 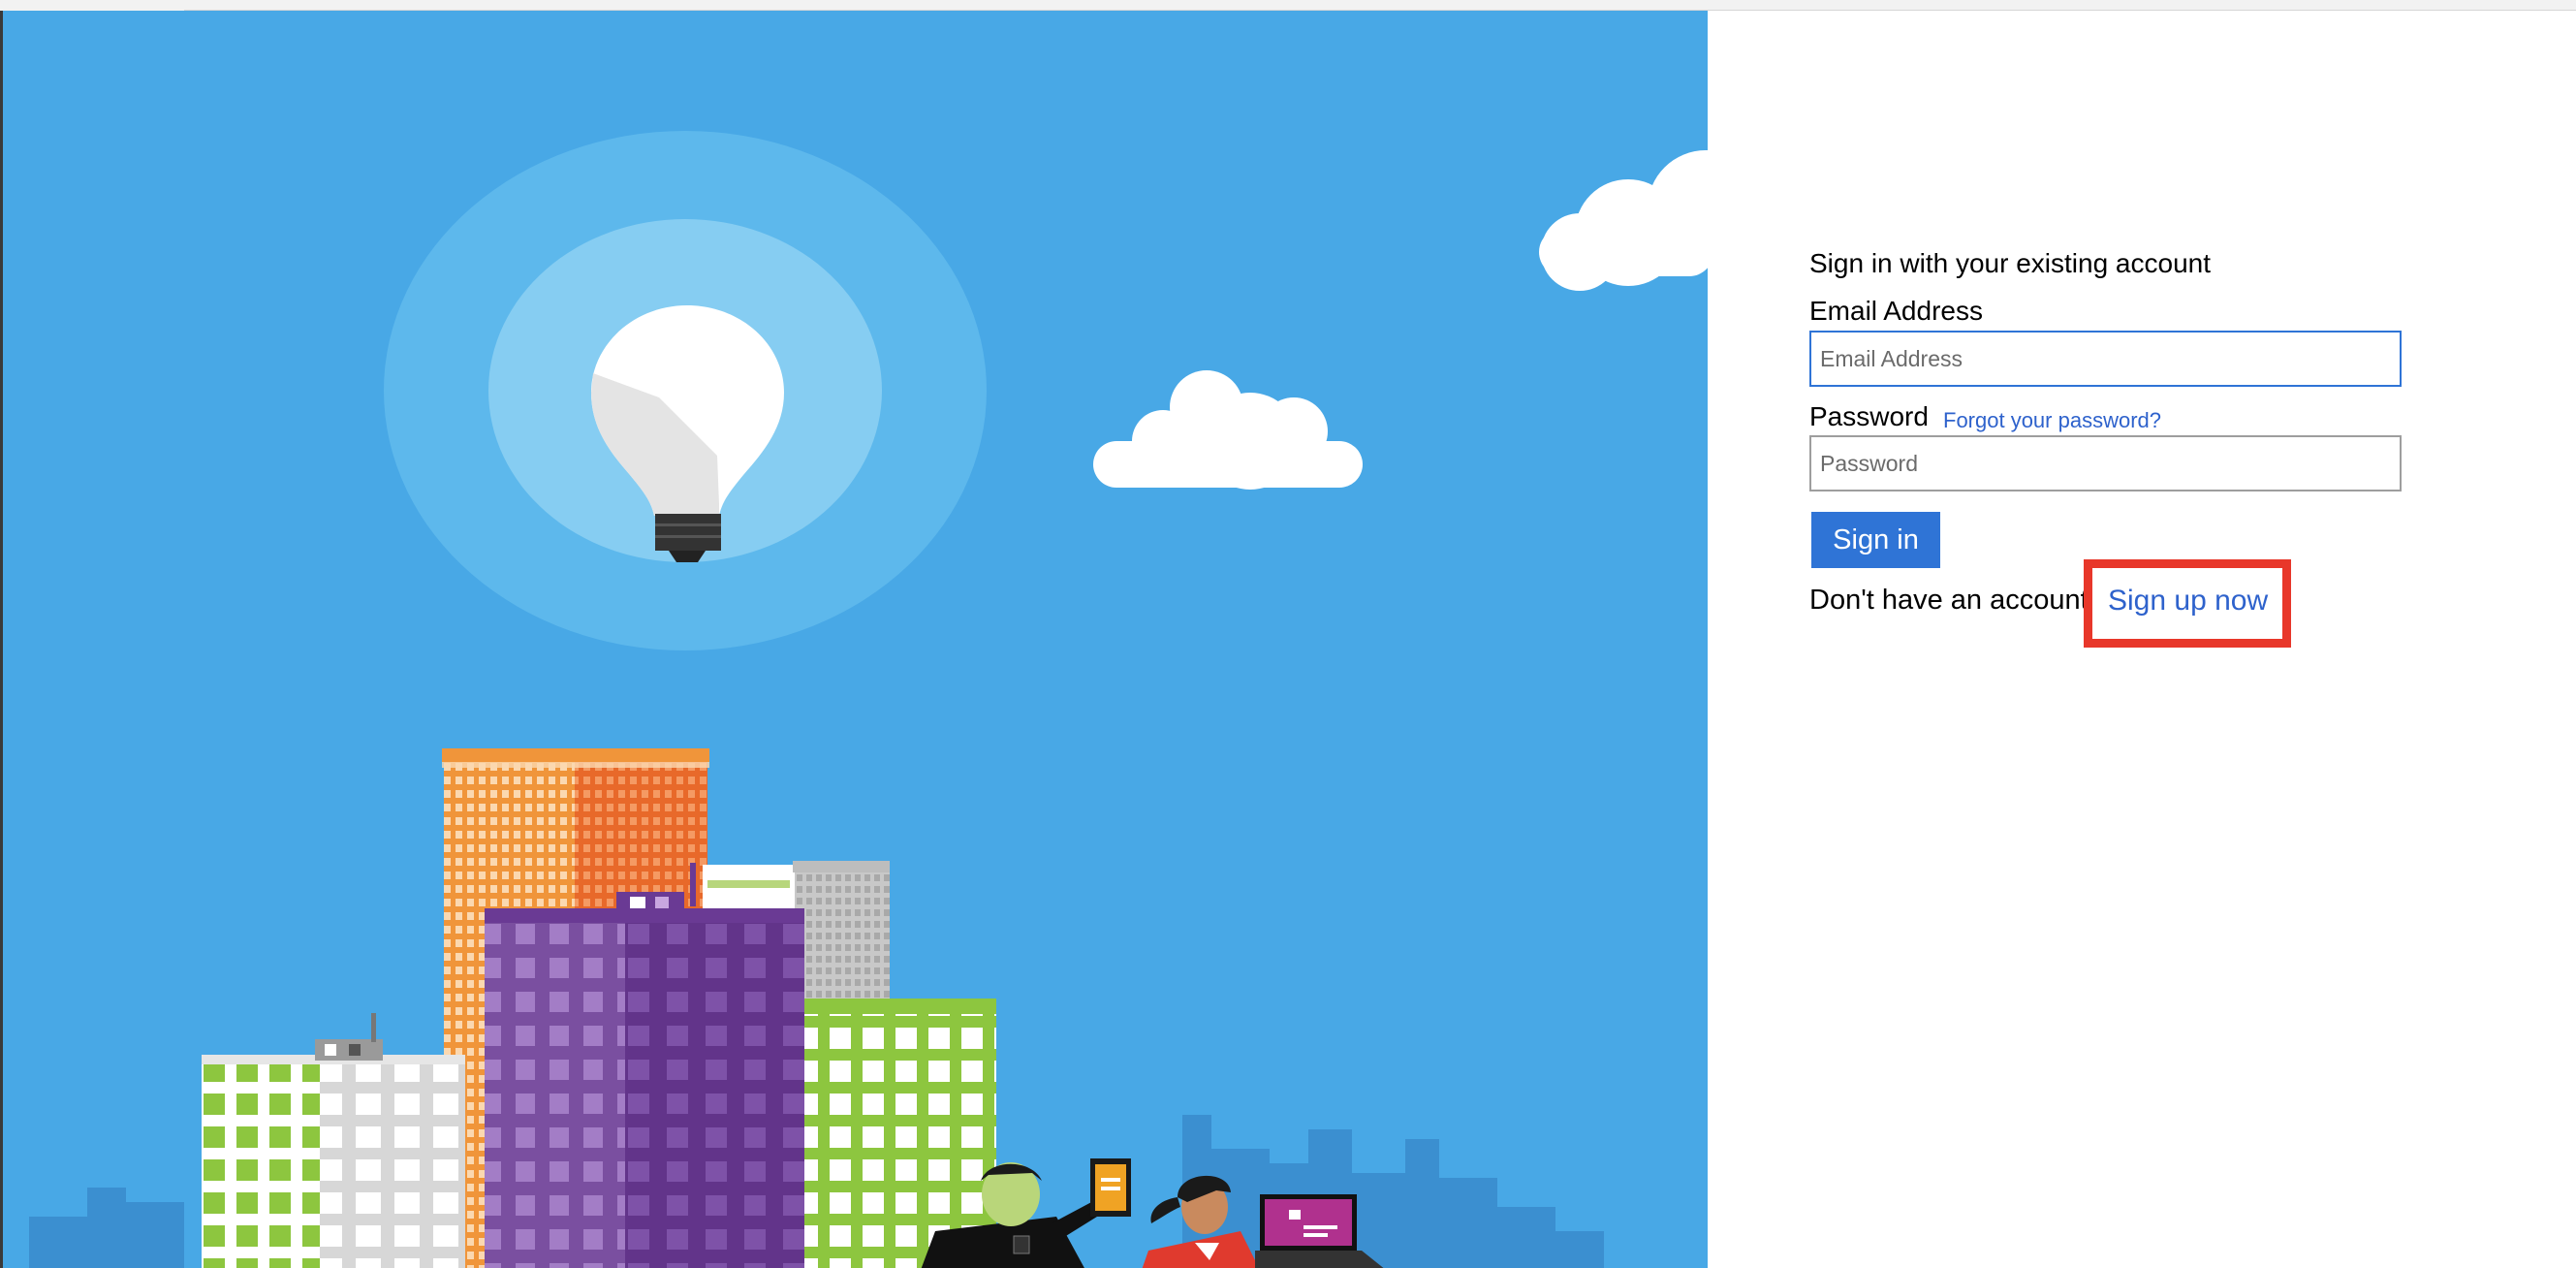 What do you see at coordinates (1956, 601) in the screenshot?
I see `no-account-text: Don't have an account?` at bounding box center [1956, 601].